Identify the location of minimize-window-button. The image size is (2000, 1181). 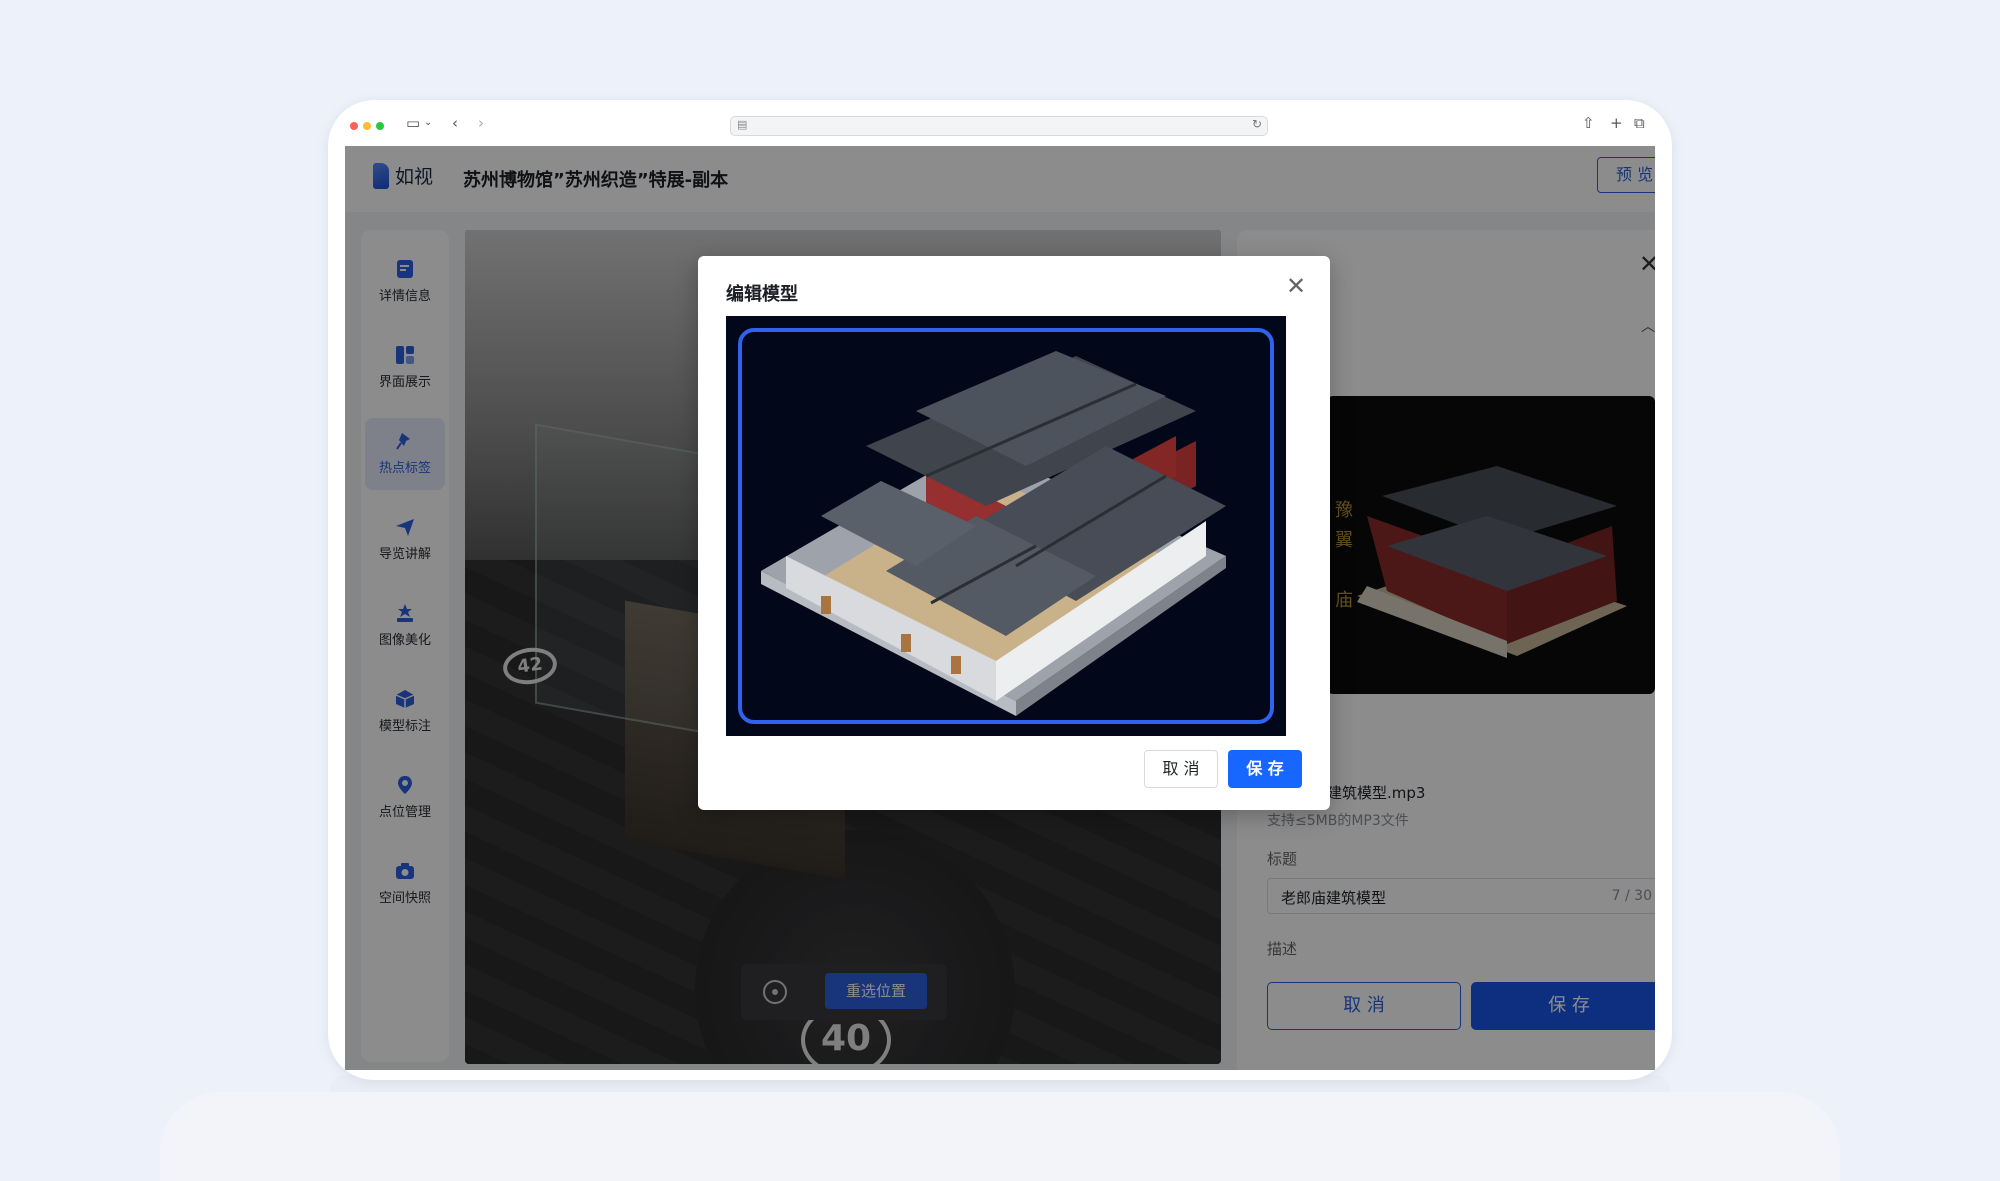
(367, 126).